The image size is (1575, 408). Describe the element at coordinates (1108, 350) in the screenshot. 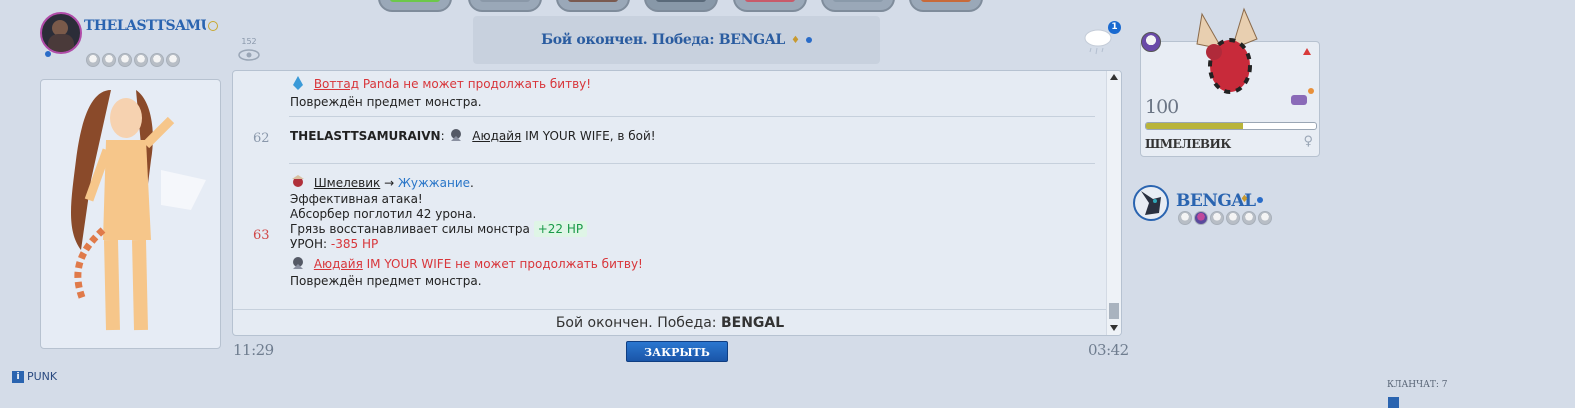

I see `player-right-timer: 03:42` at that location.